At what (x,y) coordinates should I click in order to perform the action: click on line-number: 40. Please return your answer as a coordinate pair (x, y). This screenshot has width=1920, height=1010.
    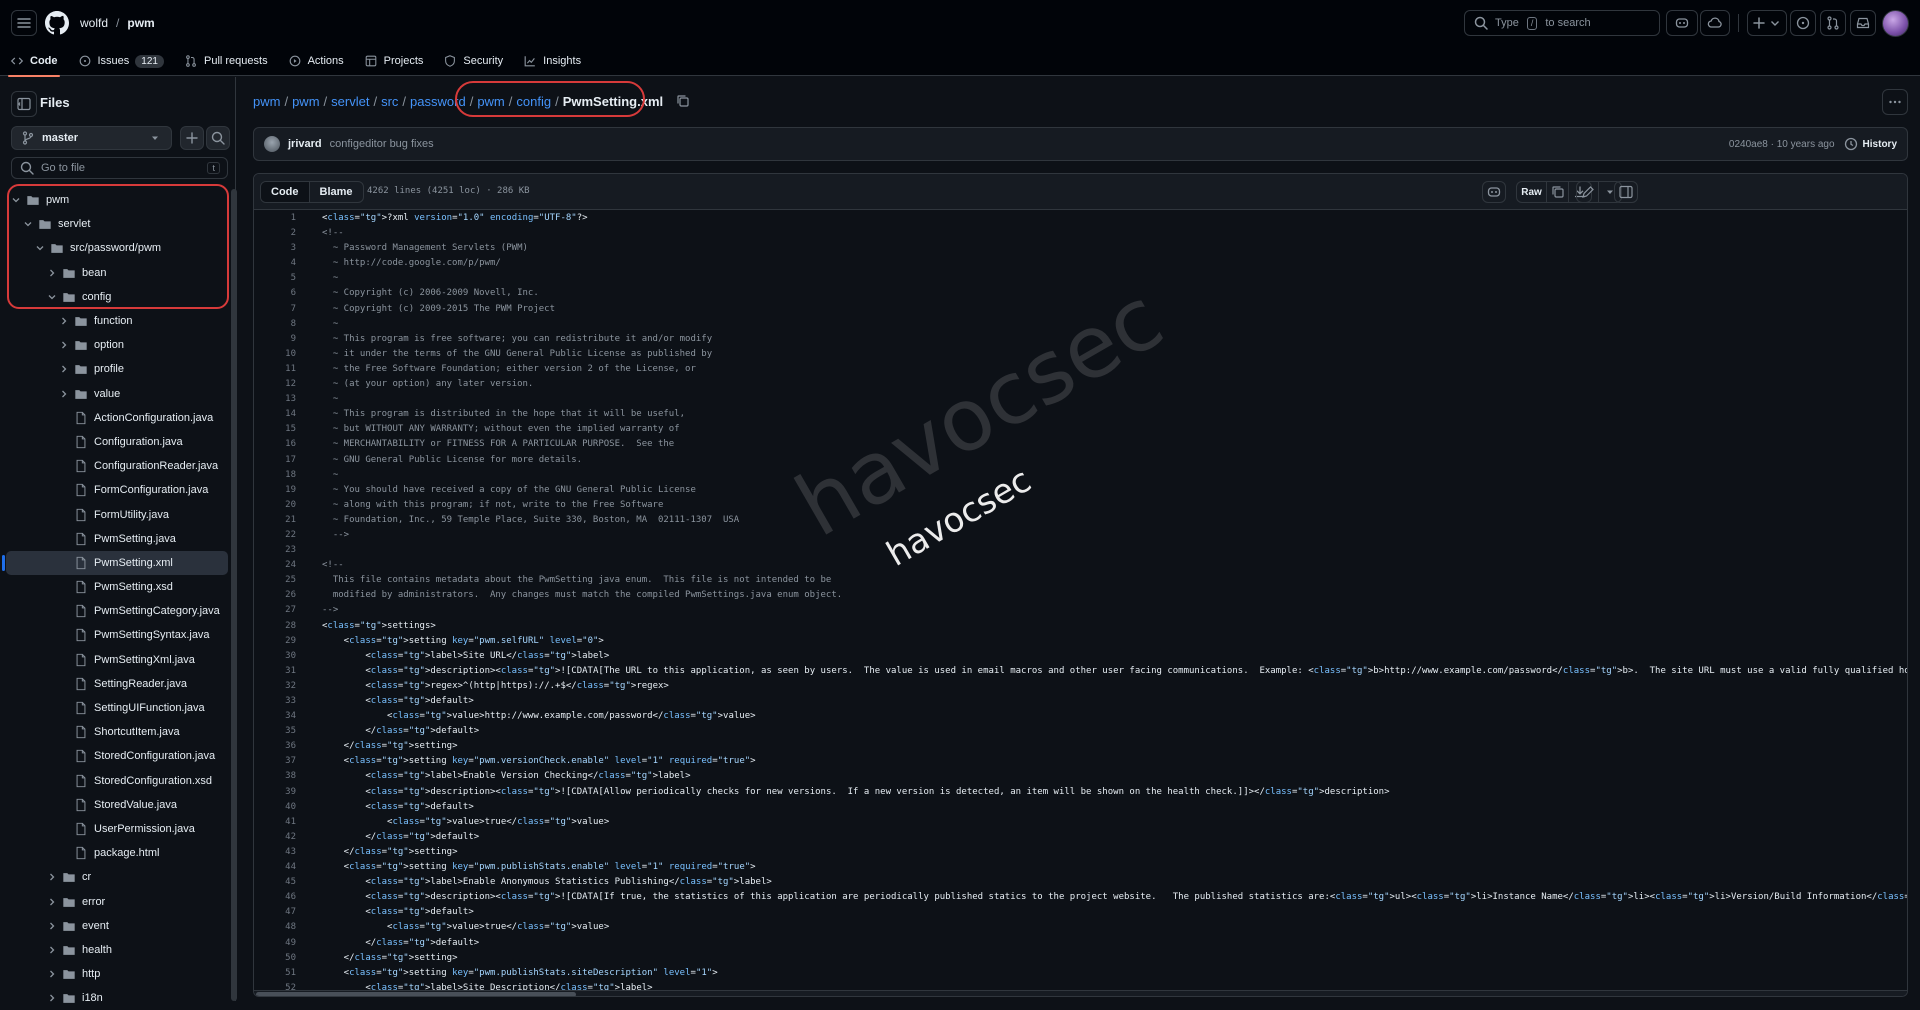
    Looking at the image, I should click on (275, 807).